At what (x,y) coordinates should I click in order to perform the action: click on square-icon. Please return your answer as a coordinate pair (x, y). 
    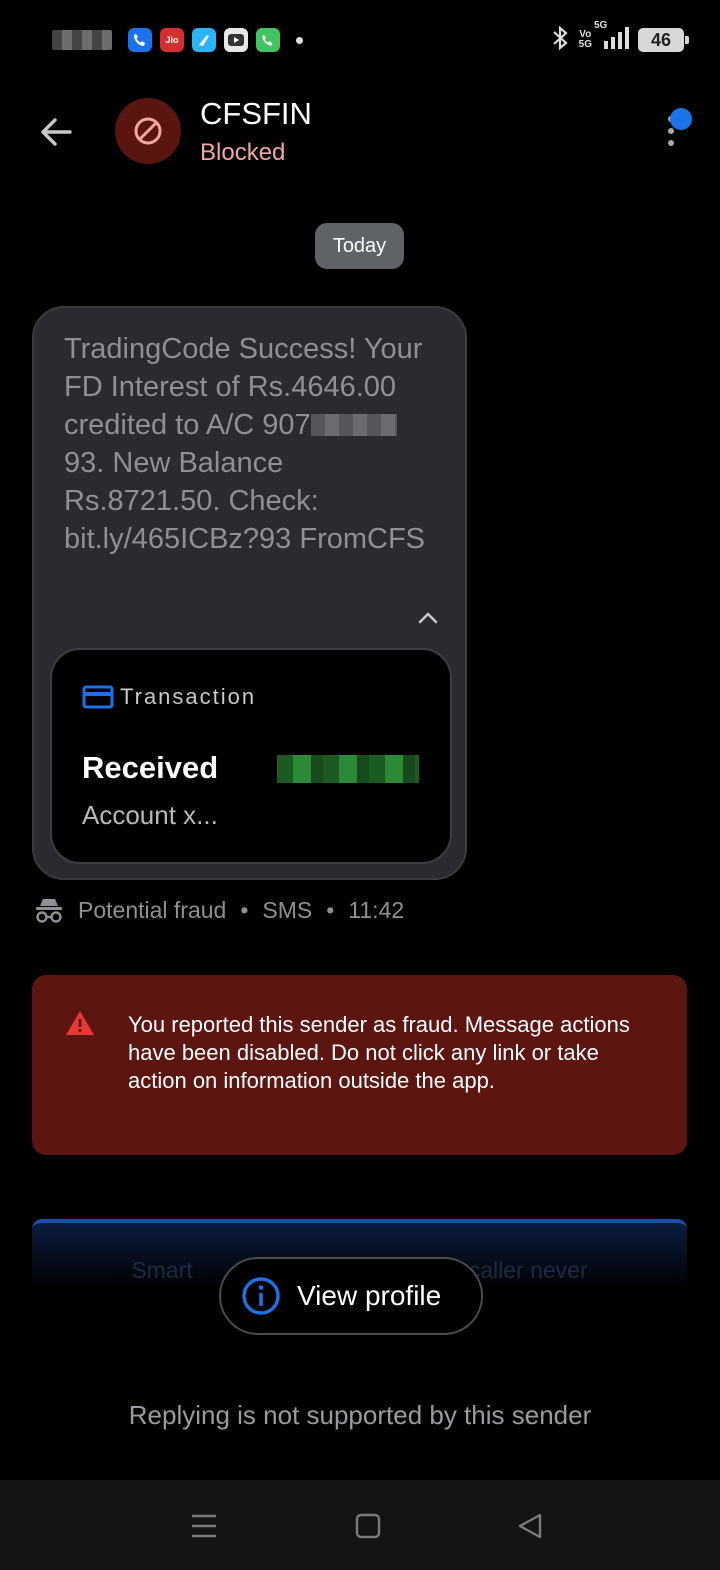
    Looking at the image, I should click on (368, 1526).